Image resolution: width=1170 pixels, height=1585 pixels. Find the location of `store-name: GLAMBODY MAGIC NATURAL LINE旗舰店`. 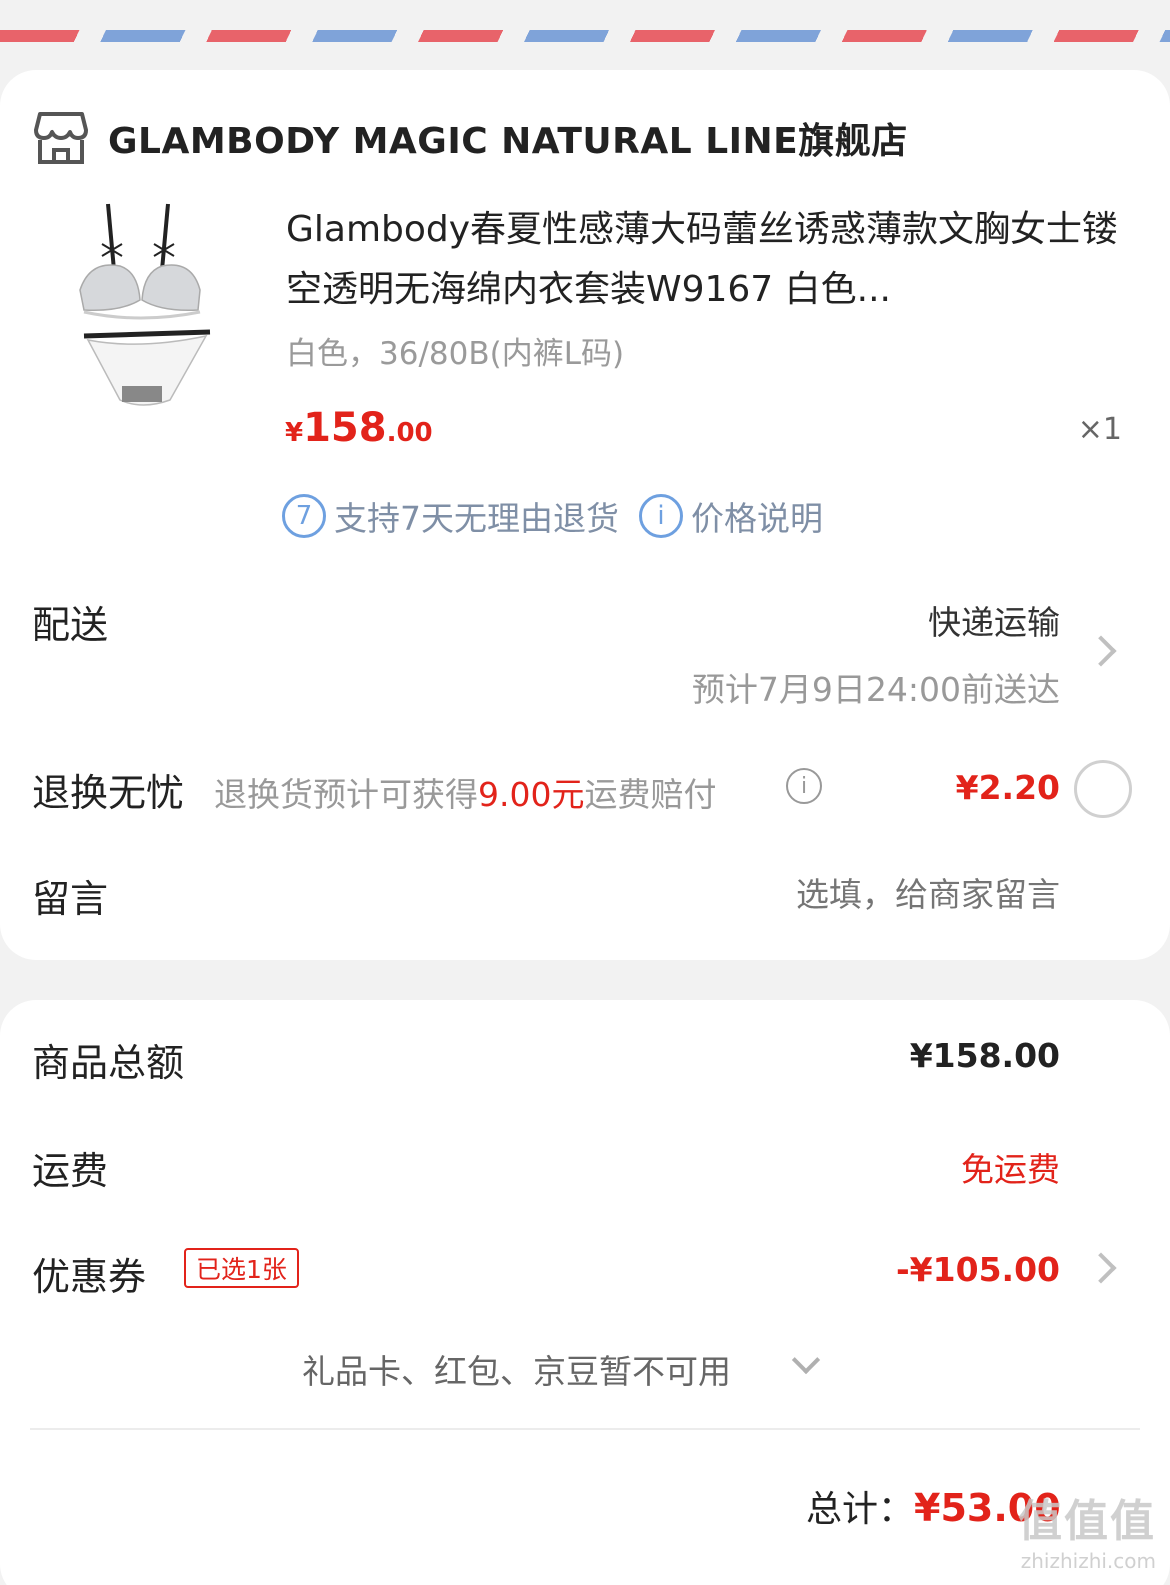

store-name: GLAMBODY MAGIC NATURAL LINE旗舰店 is located at coordinates (508, 141).